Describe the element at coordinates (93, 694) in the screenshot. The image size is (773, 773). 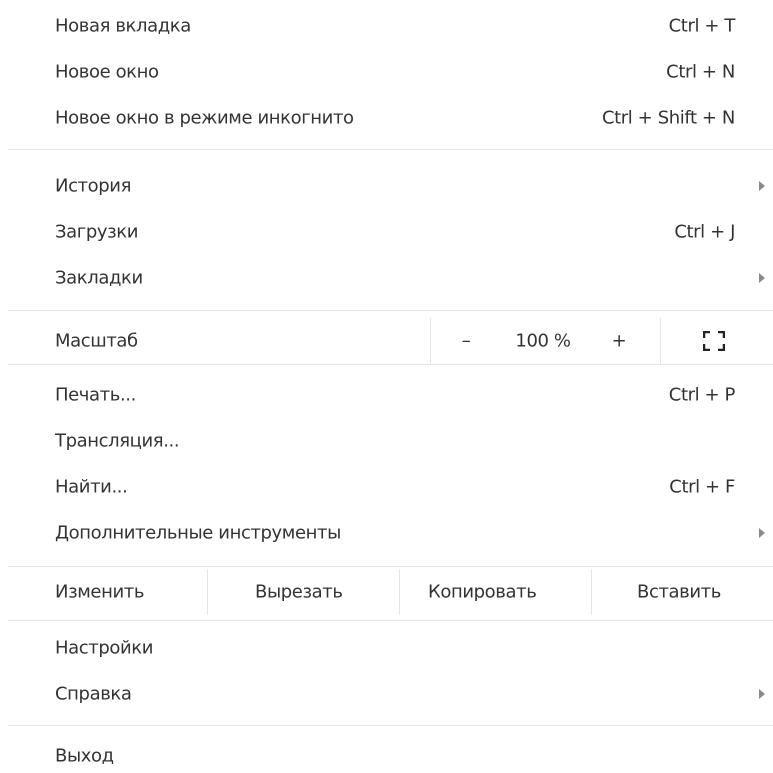
I see `menu-item-label: Справка` at that location.